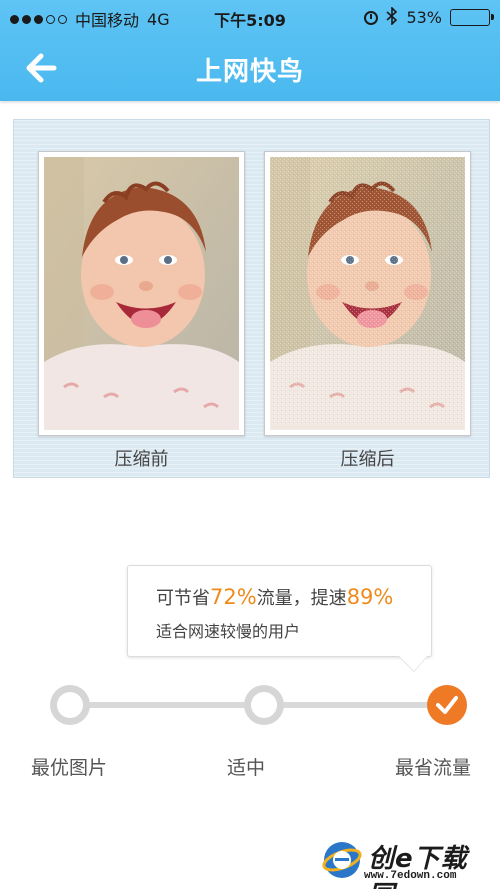 The width and height of the screenshot is (500, 889). What do you see at coordinates (413, 663) in the screenshot?
I see `tooltip-tail` at bounding box center [413, 663].